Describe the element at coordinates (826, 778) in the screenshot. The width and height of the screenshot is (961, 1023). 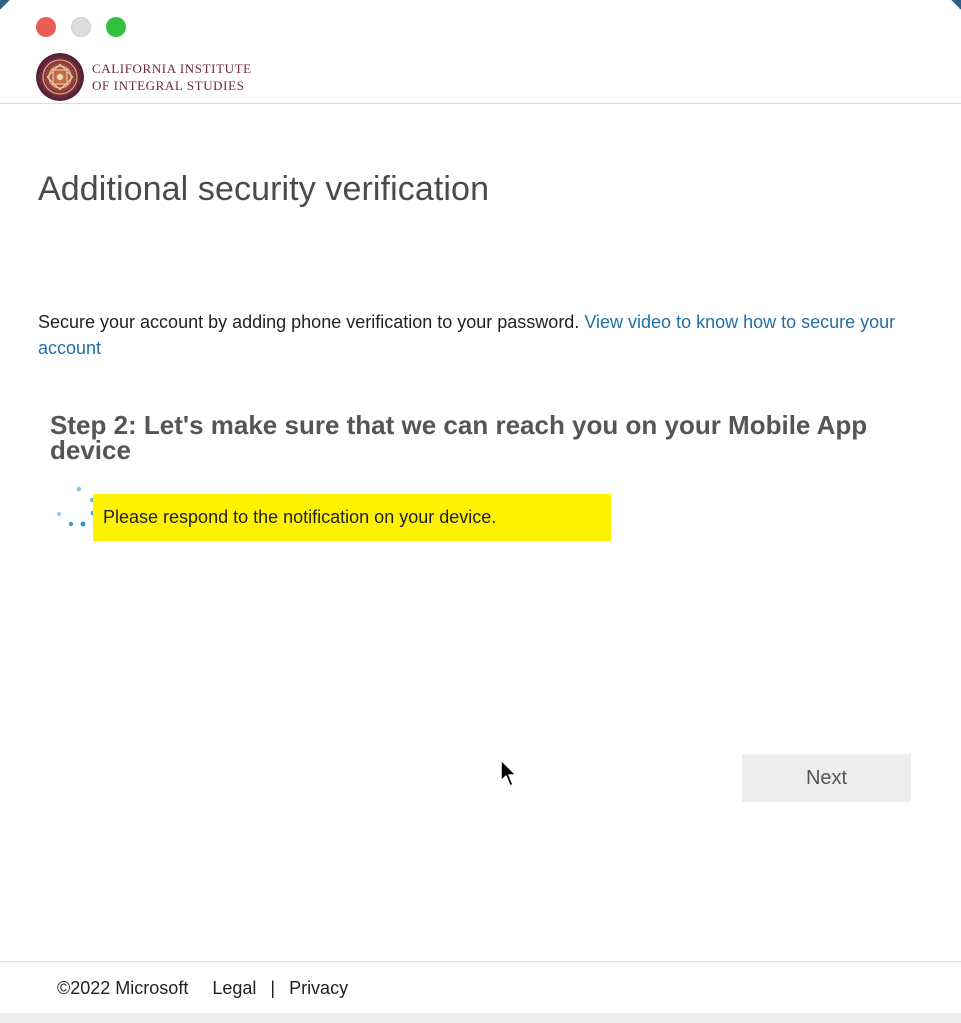
I see `next-button: Next` at that location.